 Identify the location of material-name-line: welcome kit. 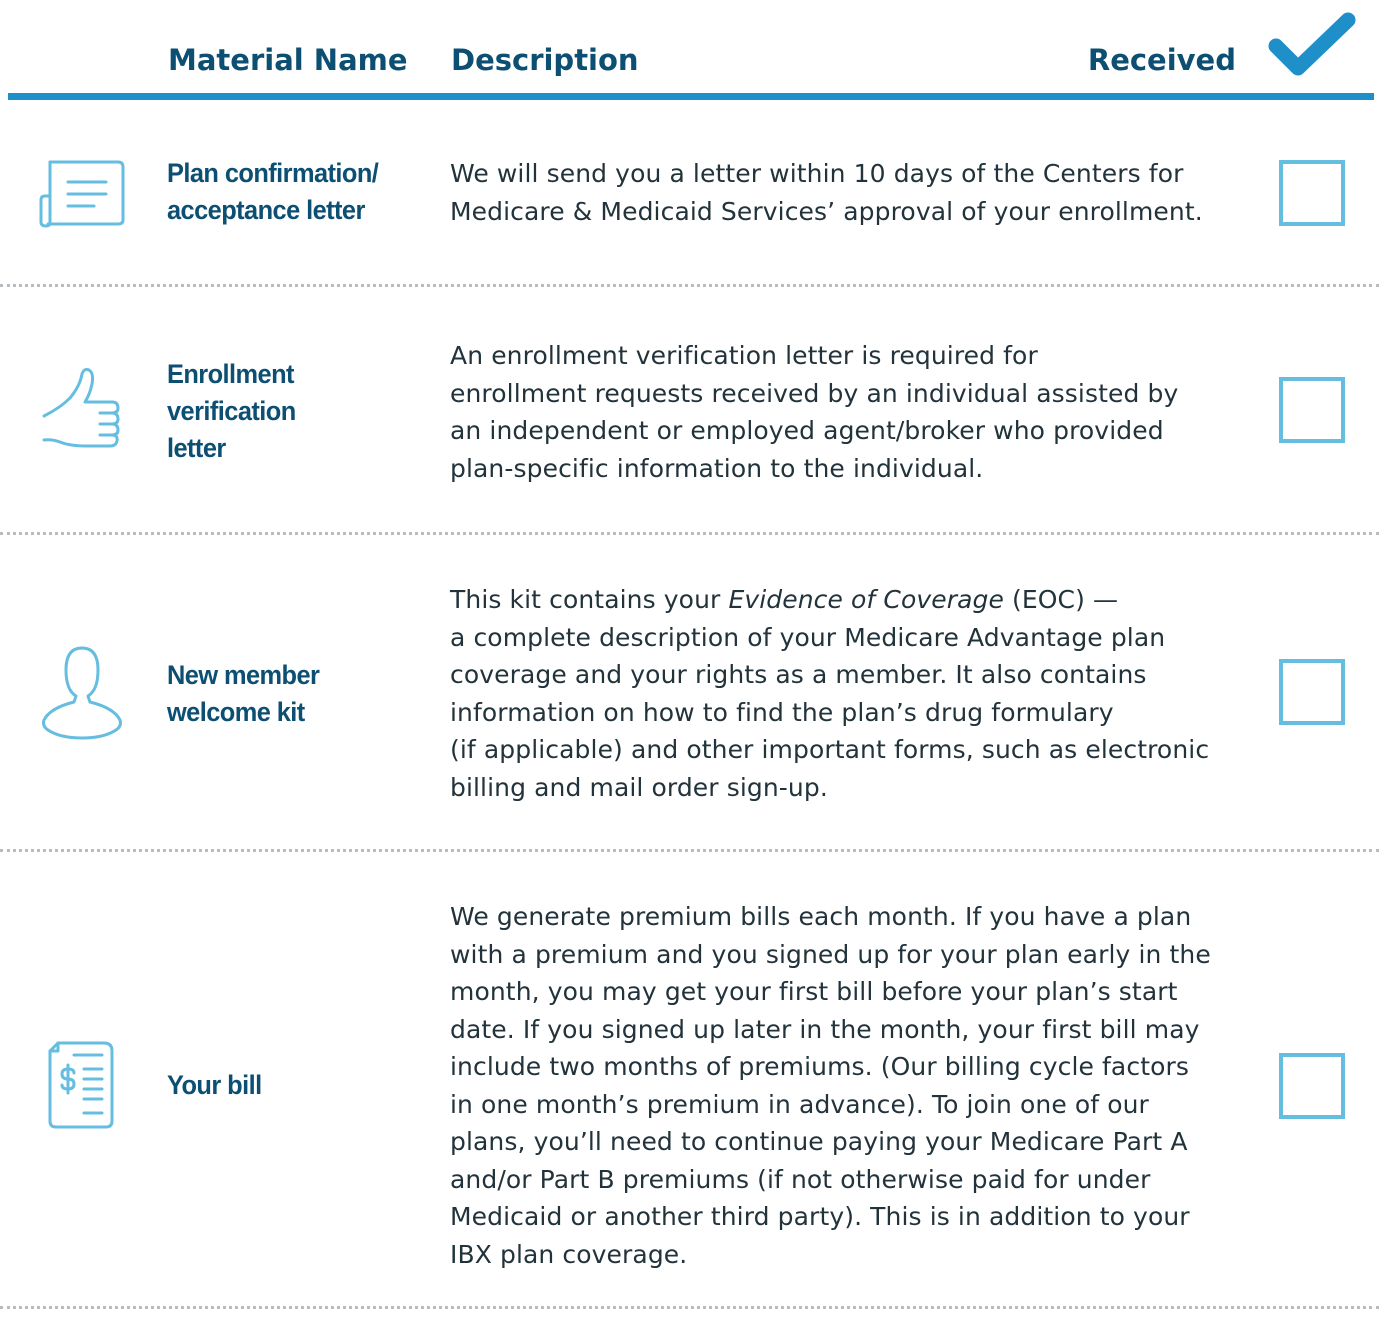
(236, 712).